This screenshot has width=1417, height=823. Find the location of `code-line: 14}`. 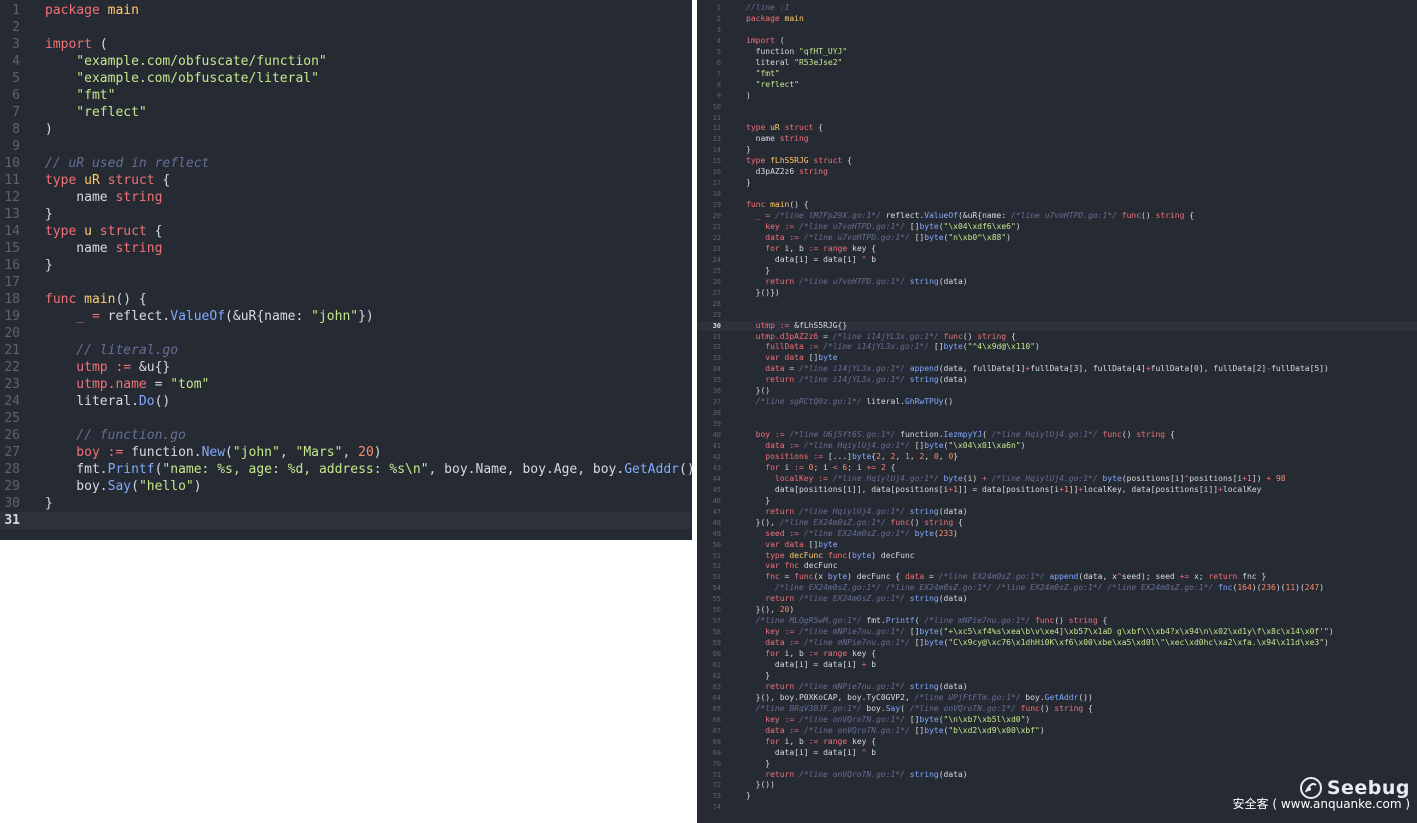

code-line: 14} is located at coordinates (1057, 150).